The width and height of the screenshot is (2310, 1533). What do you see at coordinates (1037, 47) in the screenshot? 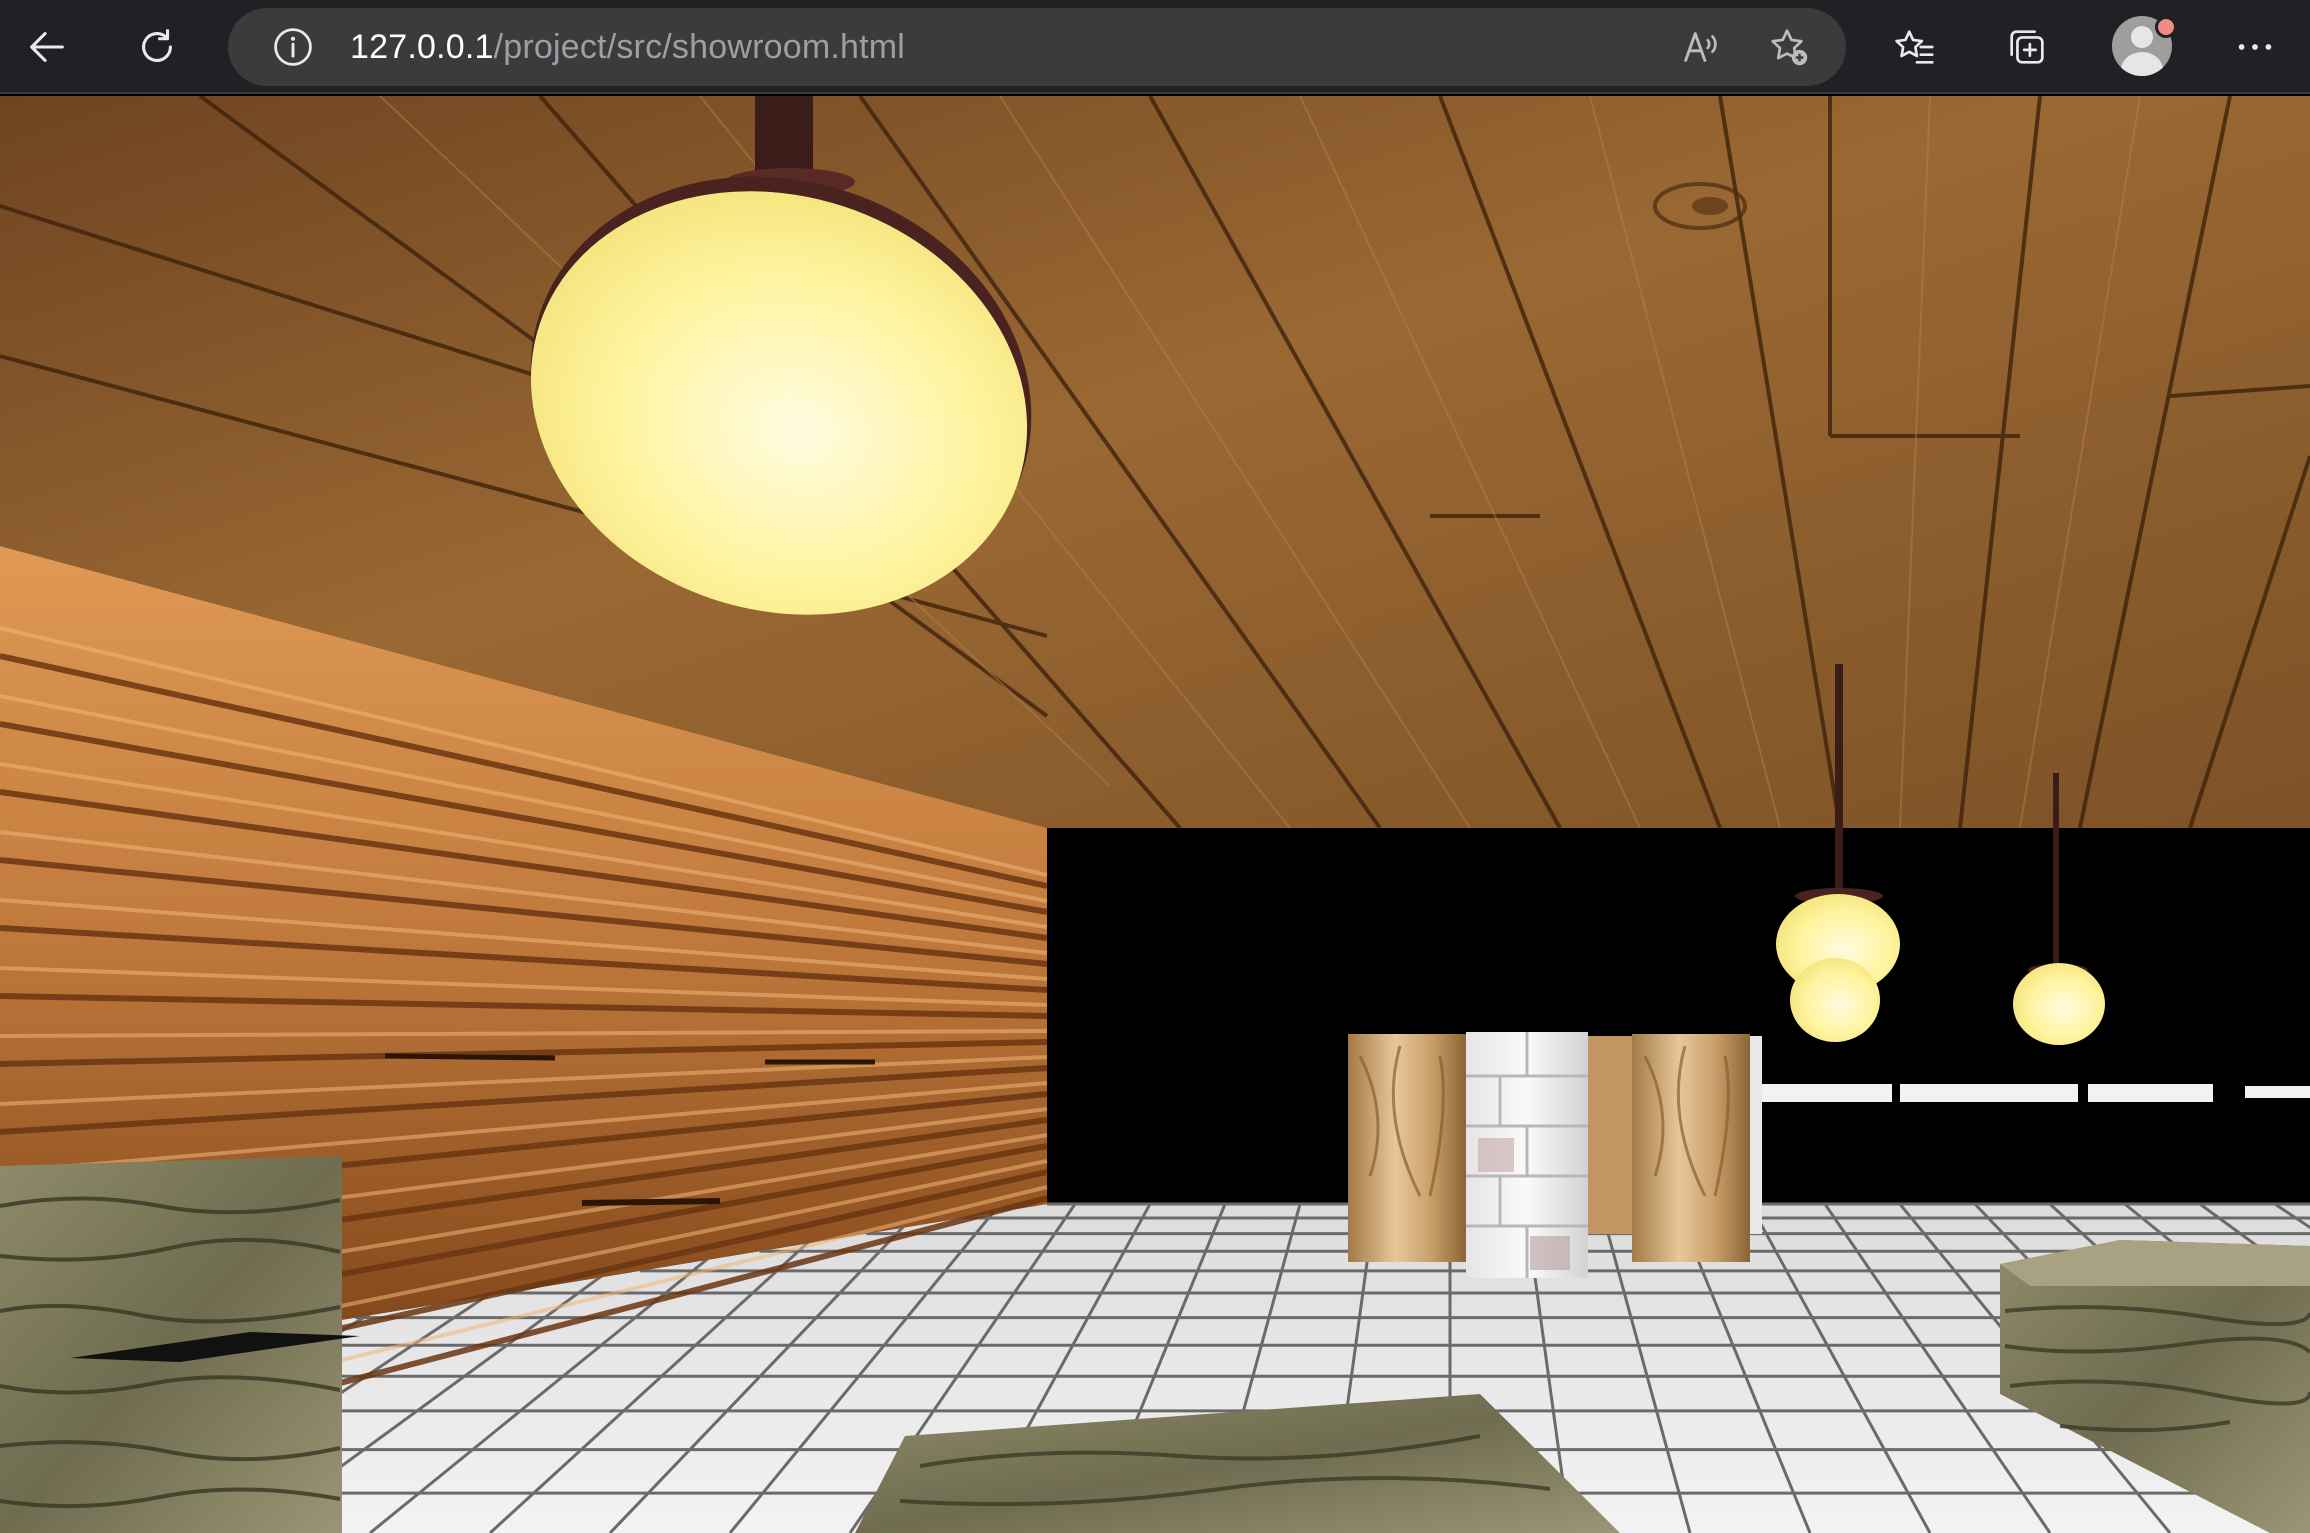
I see `address-bar: 127.0.0.1/project/src/showroom.html` at bounding box center [1037, 47].